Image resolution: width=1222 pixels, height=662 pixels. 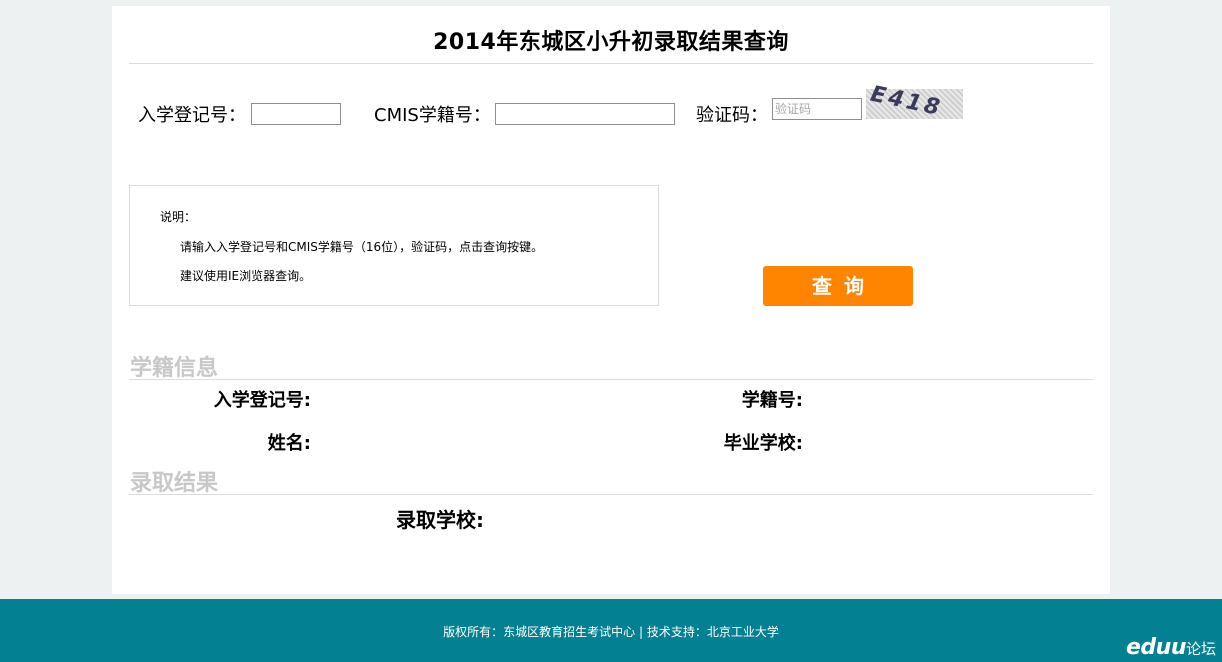 What do you see at coordinates (289, 443) in the screenshot?
I see `name-field-label: 姓名:` at bounding box center [289, 443].